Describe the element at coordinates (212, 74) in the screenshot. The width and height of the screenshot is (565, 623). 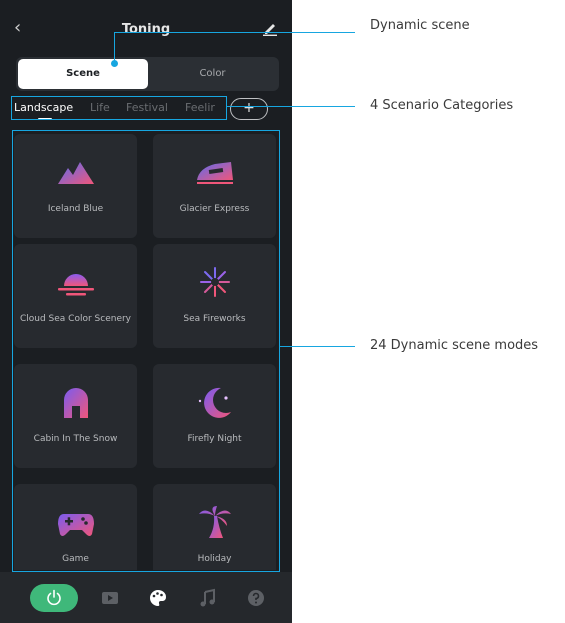
I see `tab-color: Color` at that location.